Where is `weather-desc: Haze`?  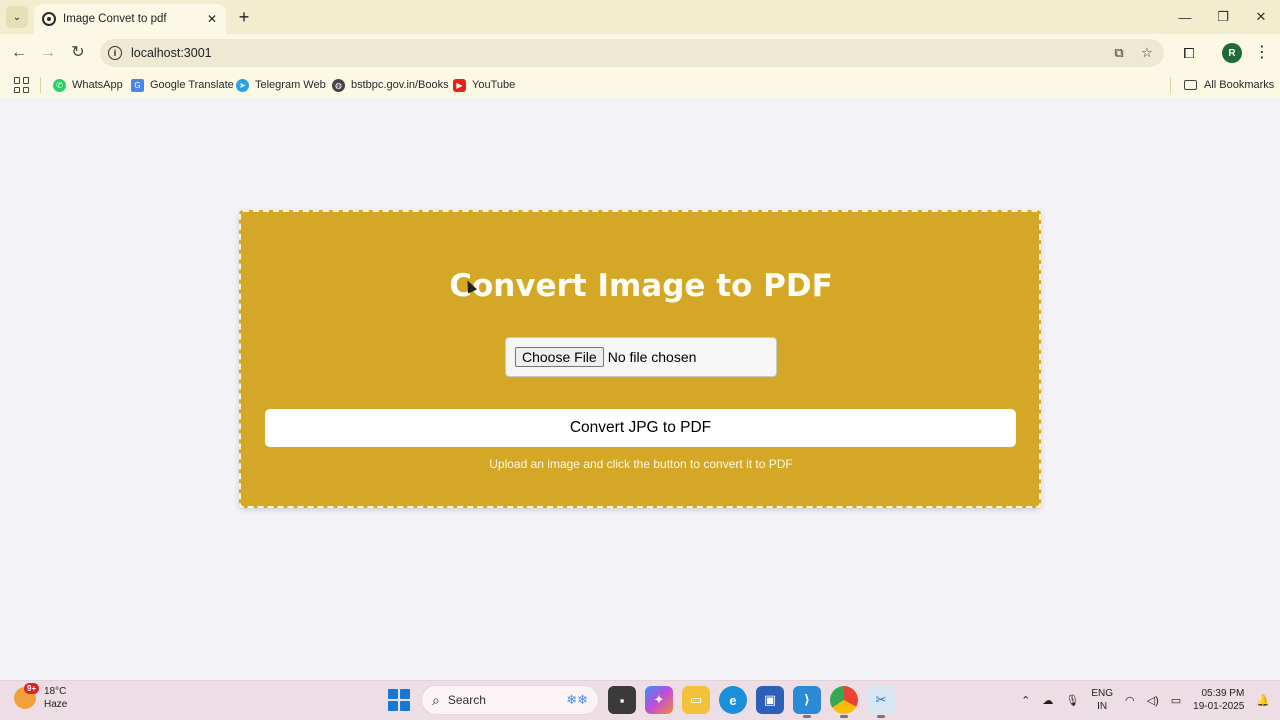
weather-desc: Haze is located at coordinates (56, 704).